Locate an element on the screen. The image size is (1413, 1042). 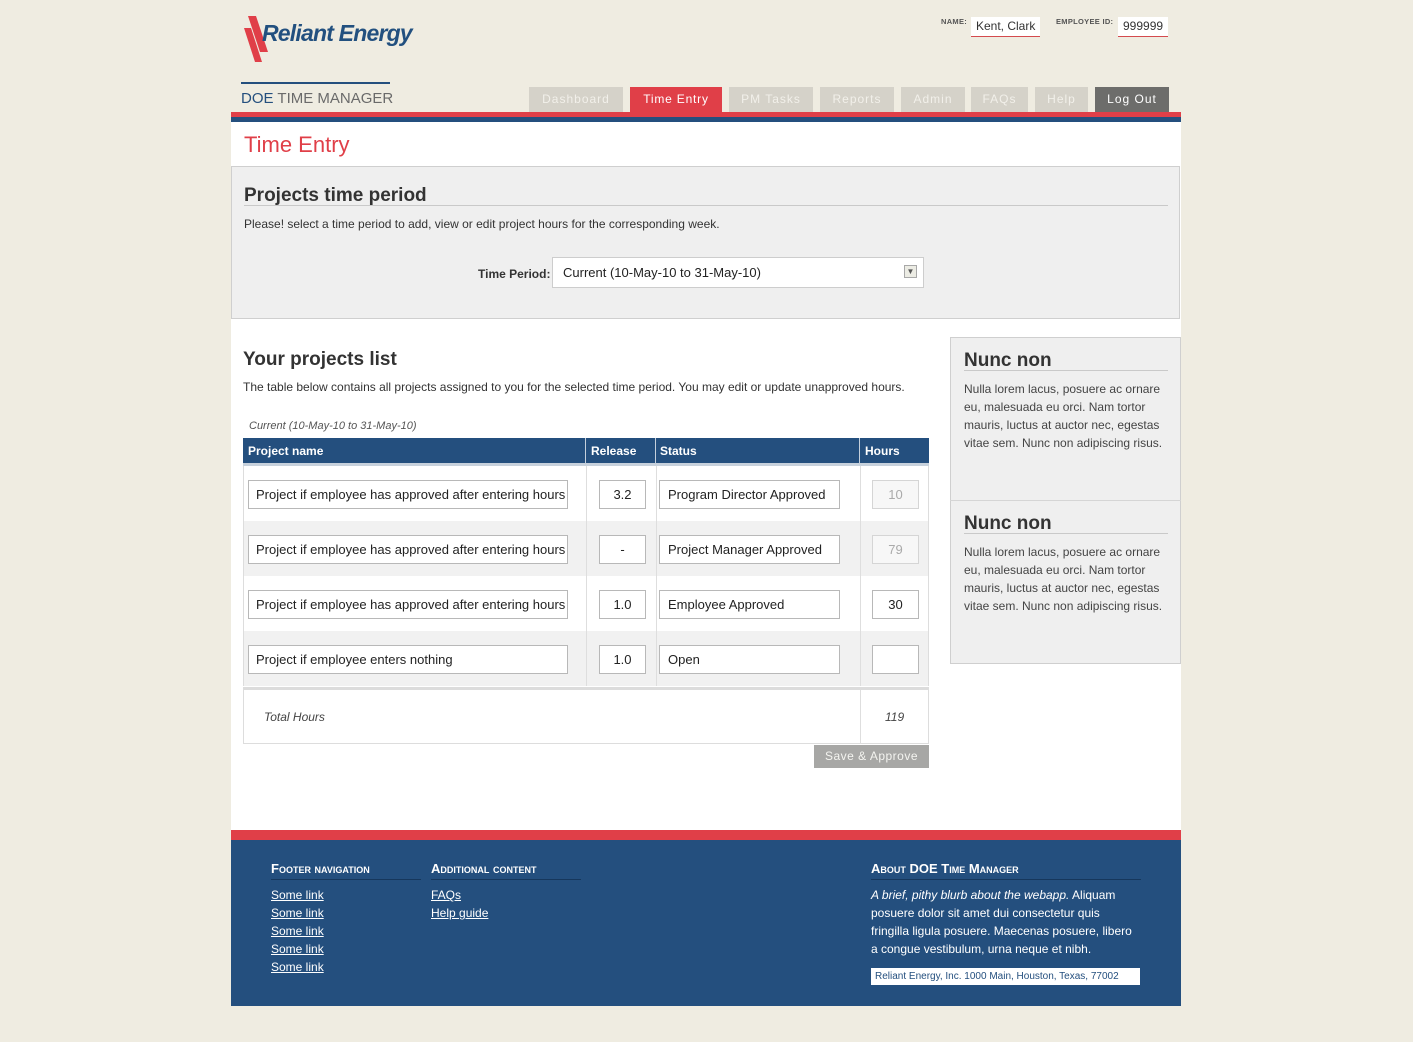
nav-pm-tasks: PM Tasks is located at coordinates (771, 99).